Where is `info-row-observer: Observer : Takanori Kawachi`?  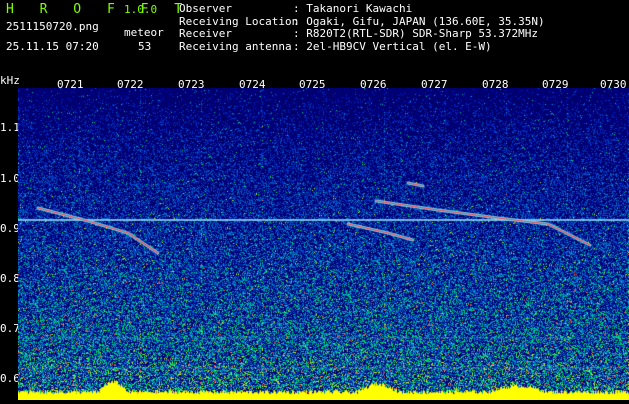 info-row-observer: Observer : Takanori Kawachi is located at coordinates (362, 9).